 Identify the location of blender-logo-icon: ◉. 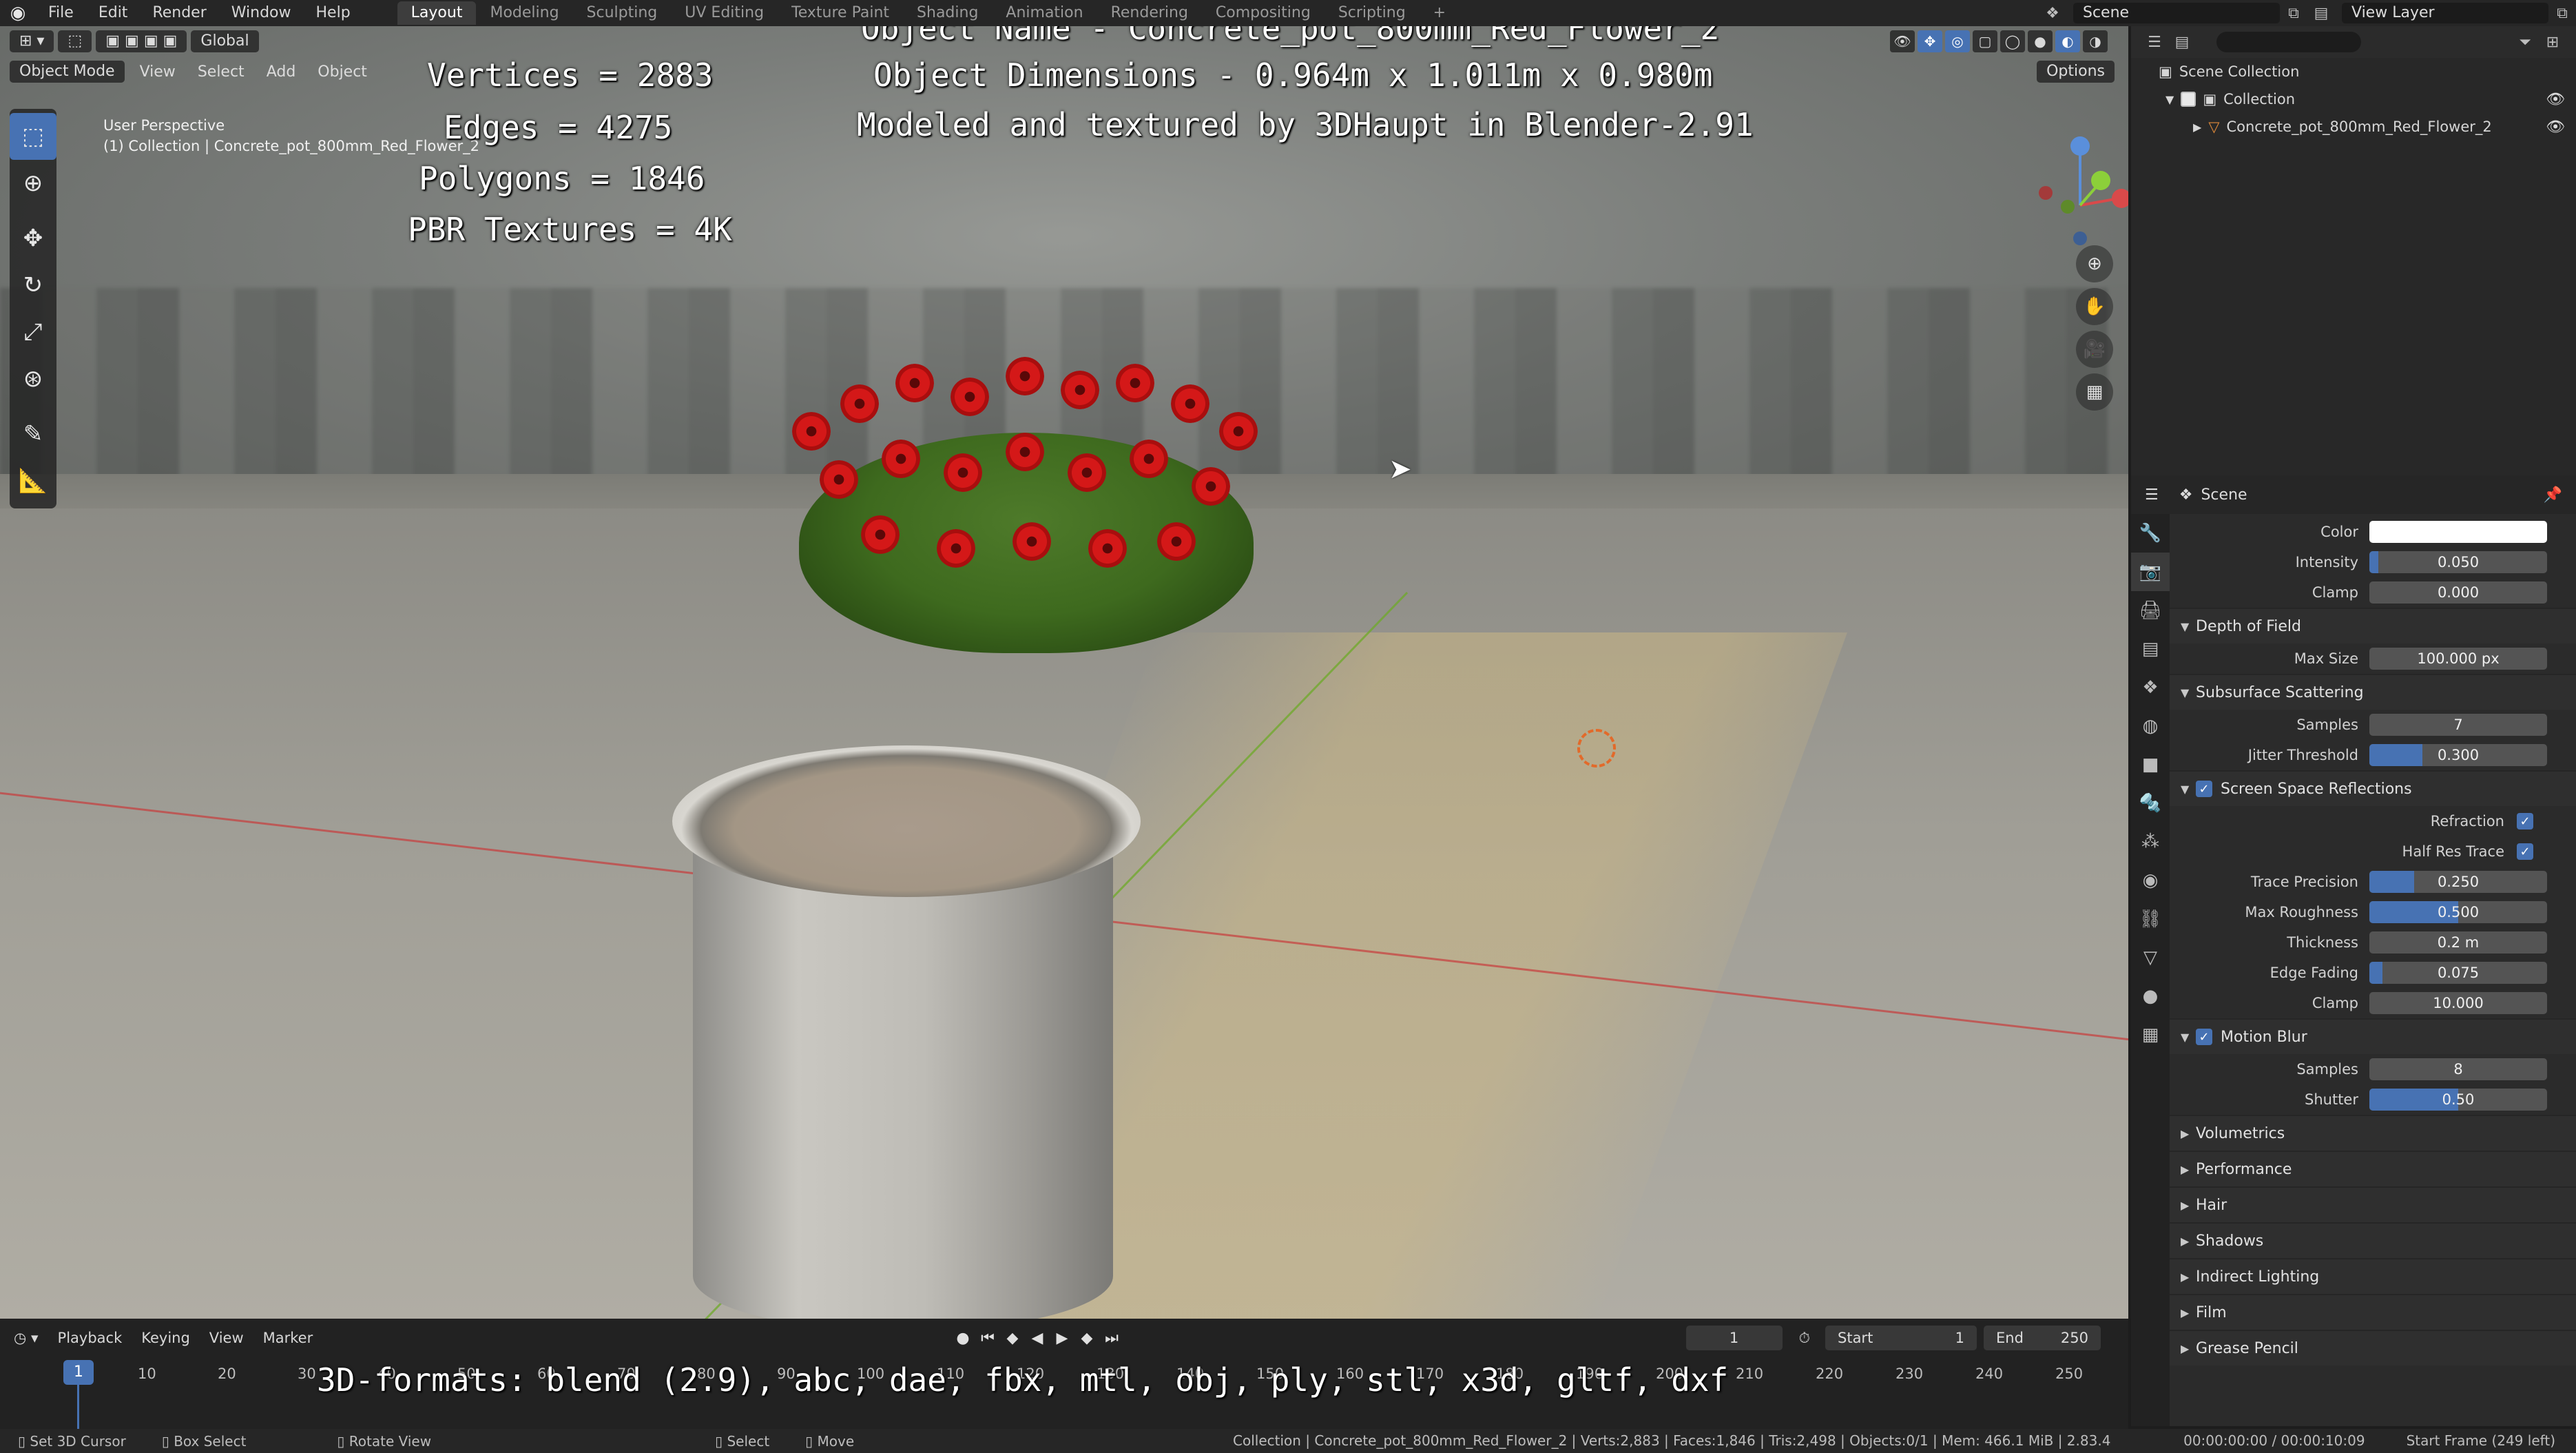
(18, 13).